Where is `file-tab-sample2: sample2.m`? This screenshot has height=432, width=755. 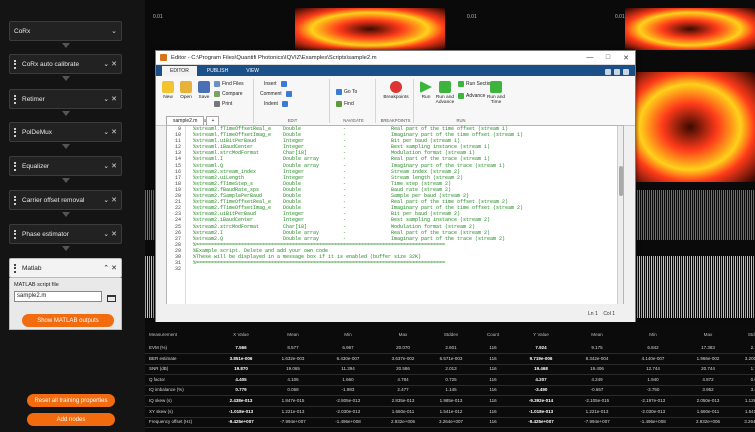
file-tab-sample2: sample2.m is located at coordinates (185, 120).